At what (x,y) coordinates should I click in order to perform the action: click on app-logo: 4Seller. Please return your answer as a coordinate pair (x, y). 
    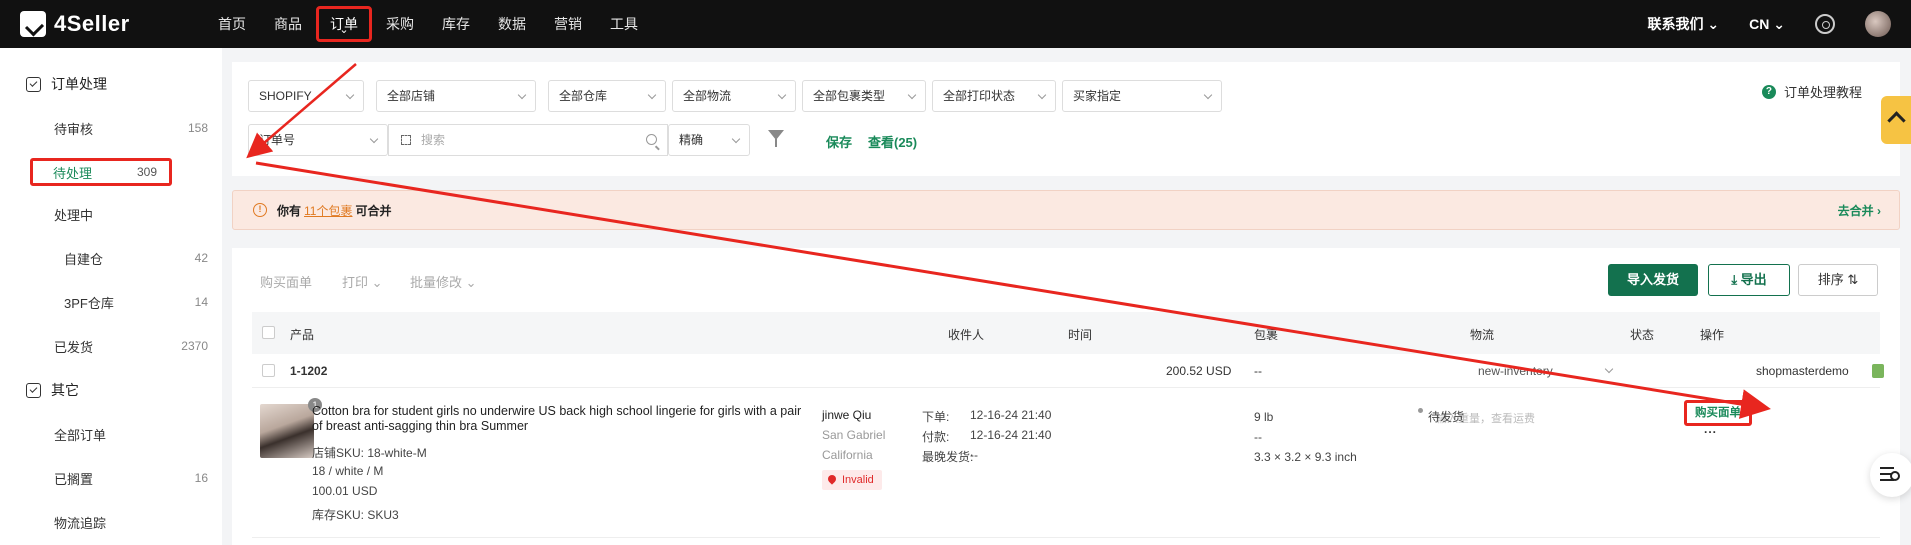
    Looking at the image, I should click on (110, 24).